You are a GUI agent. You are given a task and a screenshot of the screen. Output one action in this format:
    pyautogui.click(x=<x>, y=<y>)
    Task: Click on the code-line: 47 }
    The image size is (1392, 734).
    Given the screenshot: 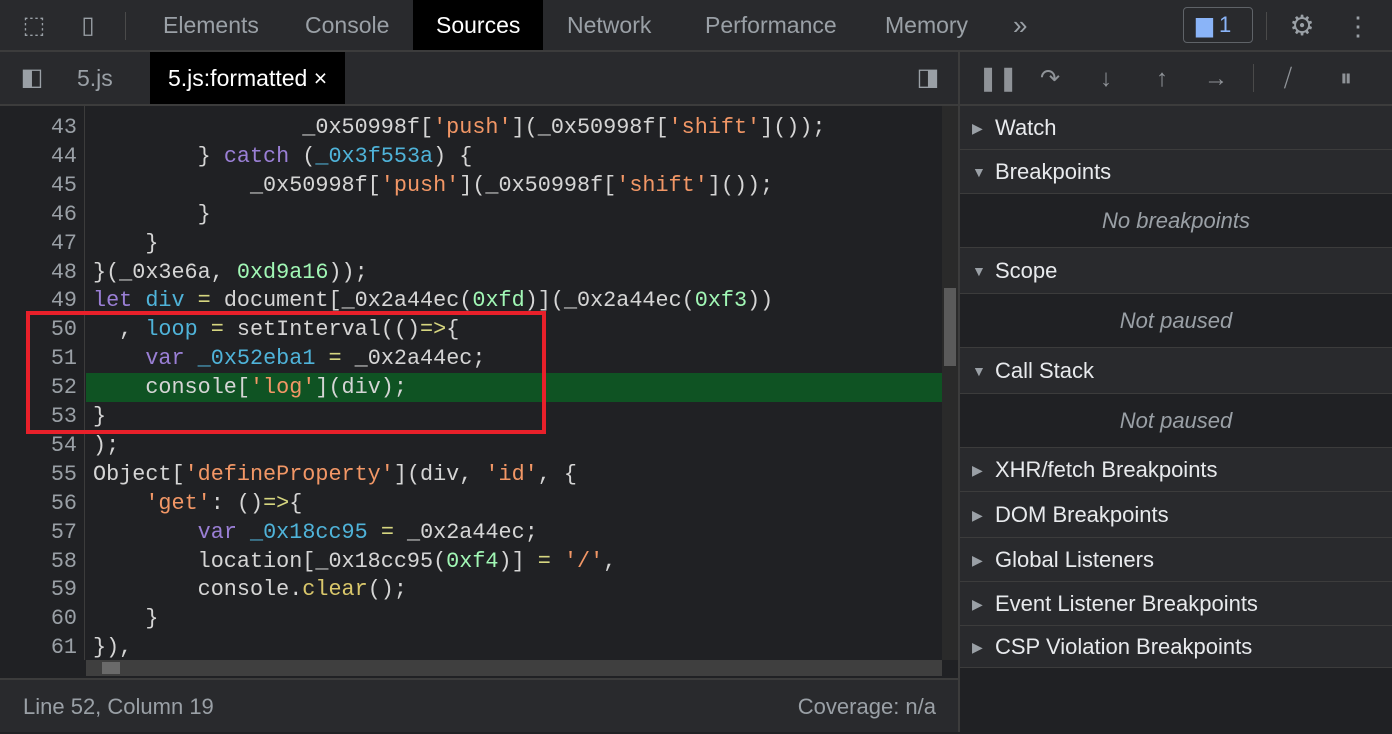 What is the action you would take?
    pyautogui.click(x=471, y=243)
    